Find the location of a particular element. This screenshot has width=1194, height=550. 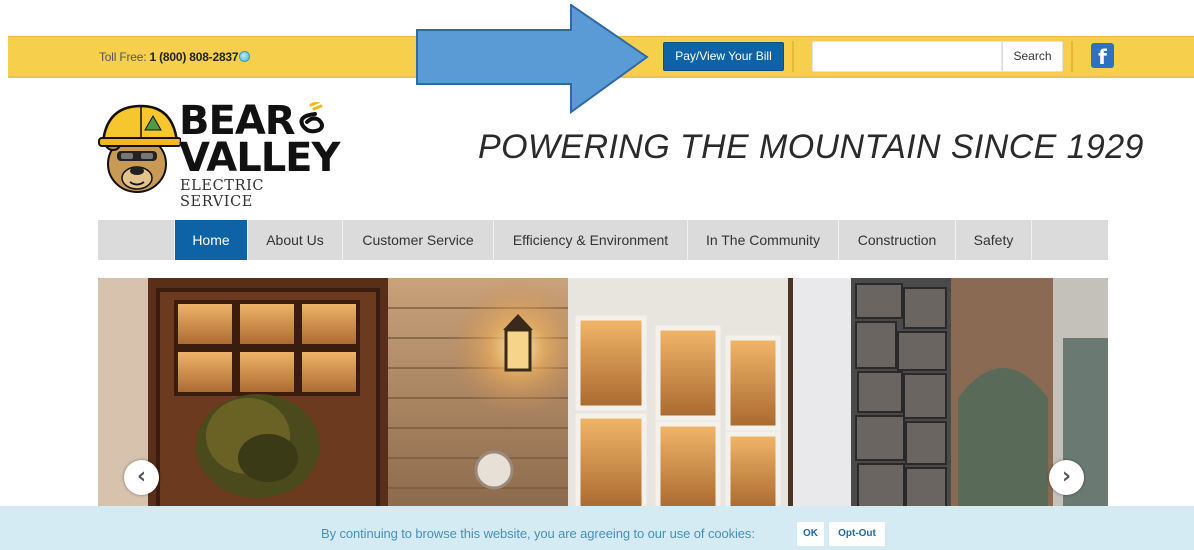

toll-free-label: Toll Free: is located at coordinates (123, 57).